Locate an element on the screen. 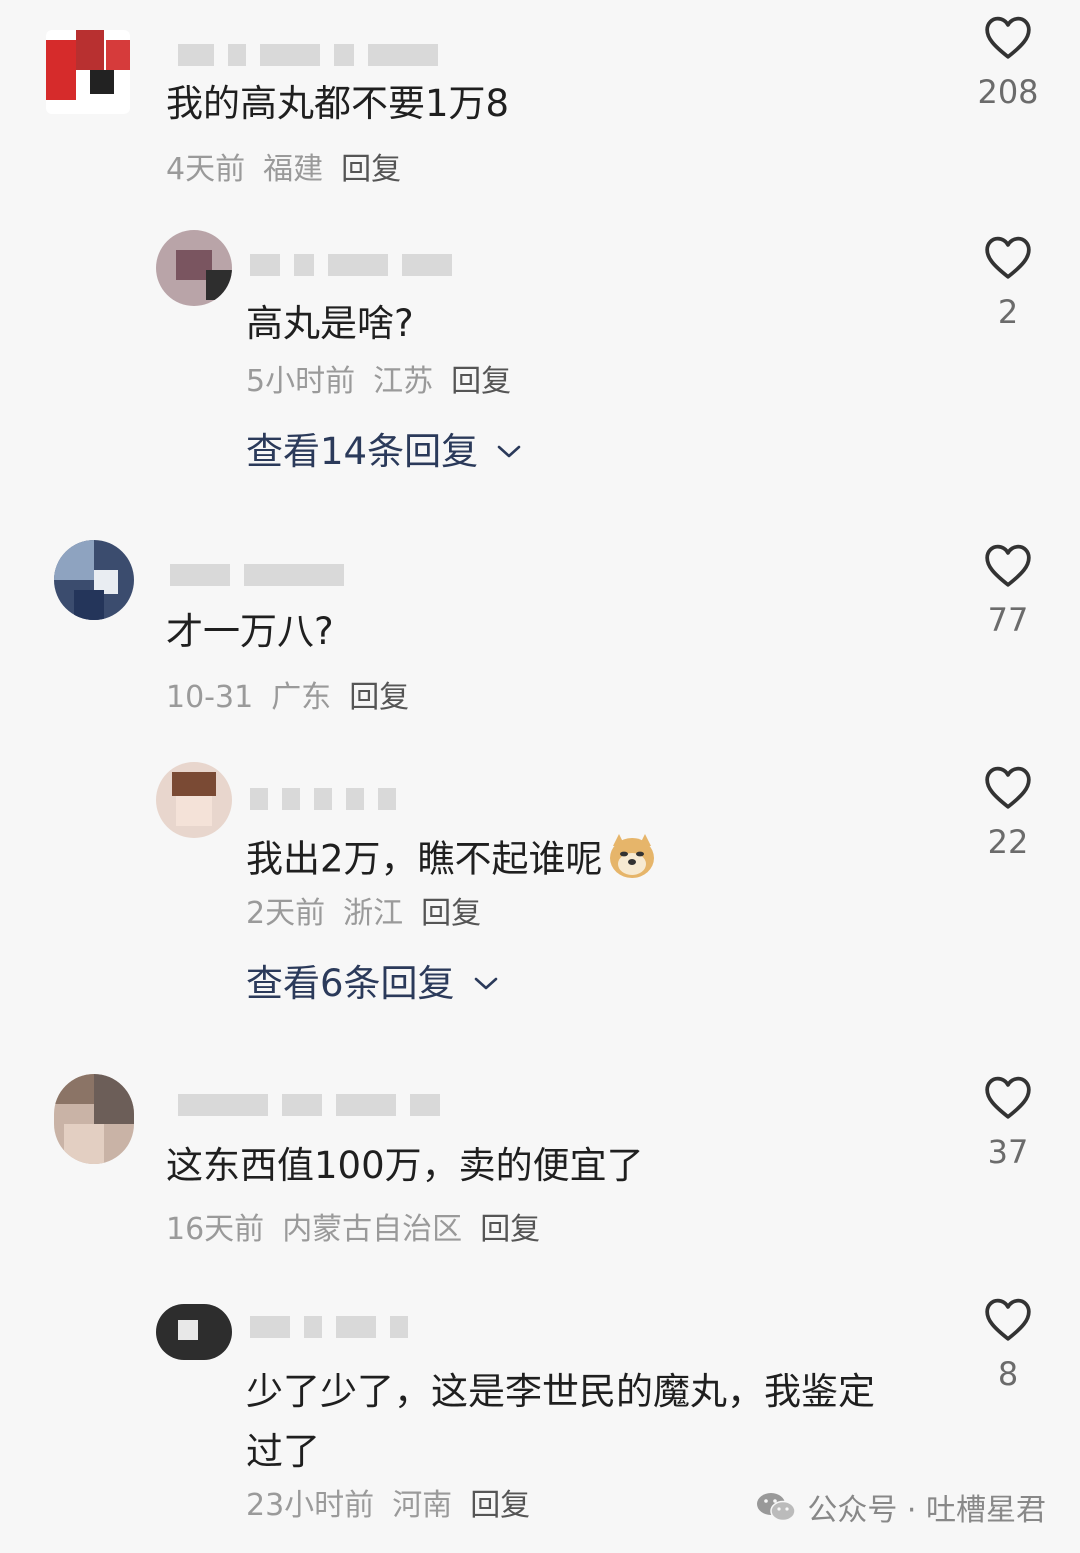 The width and height of the screenshot is (1080, 1553). view-more-replies: 查看6条回复 is located at coordinates (372, 984).